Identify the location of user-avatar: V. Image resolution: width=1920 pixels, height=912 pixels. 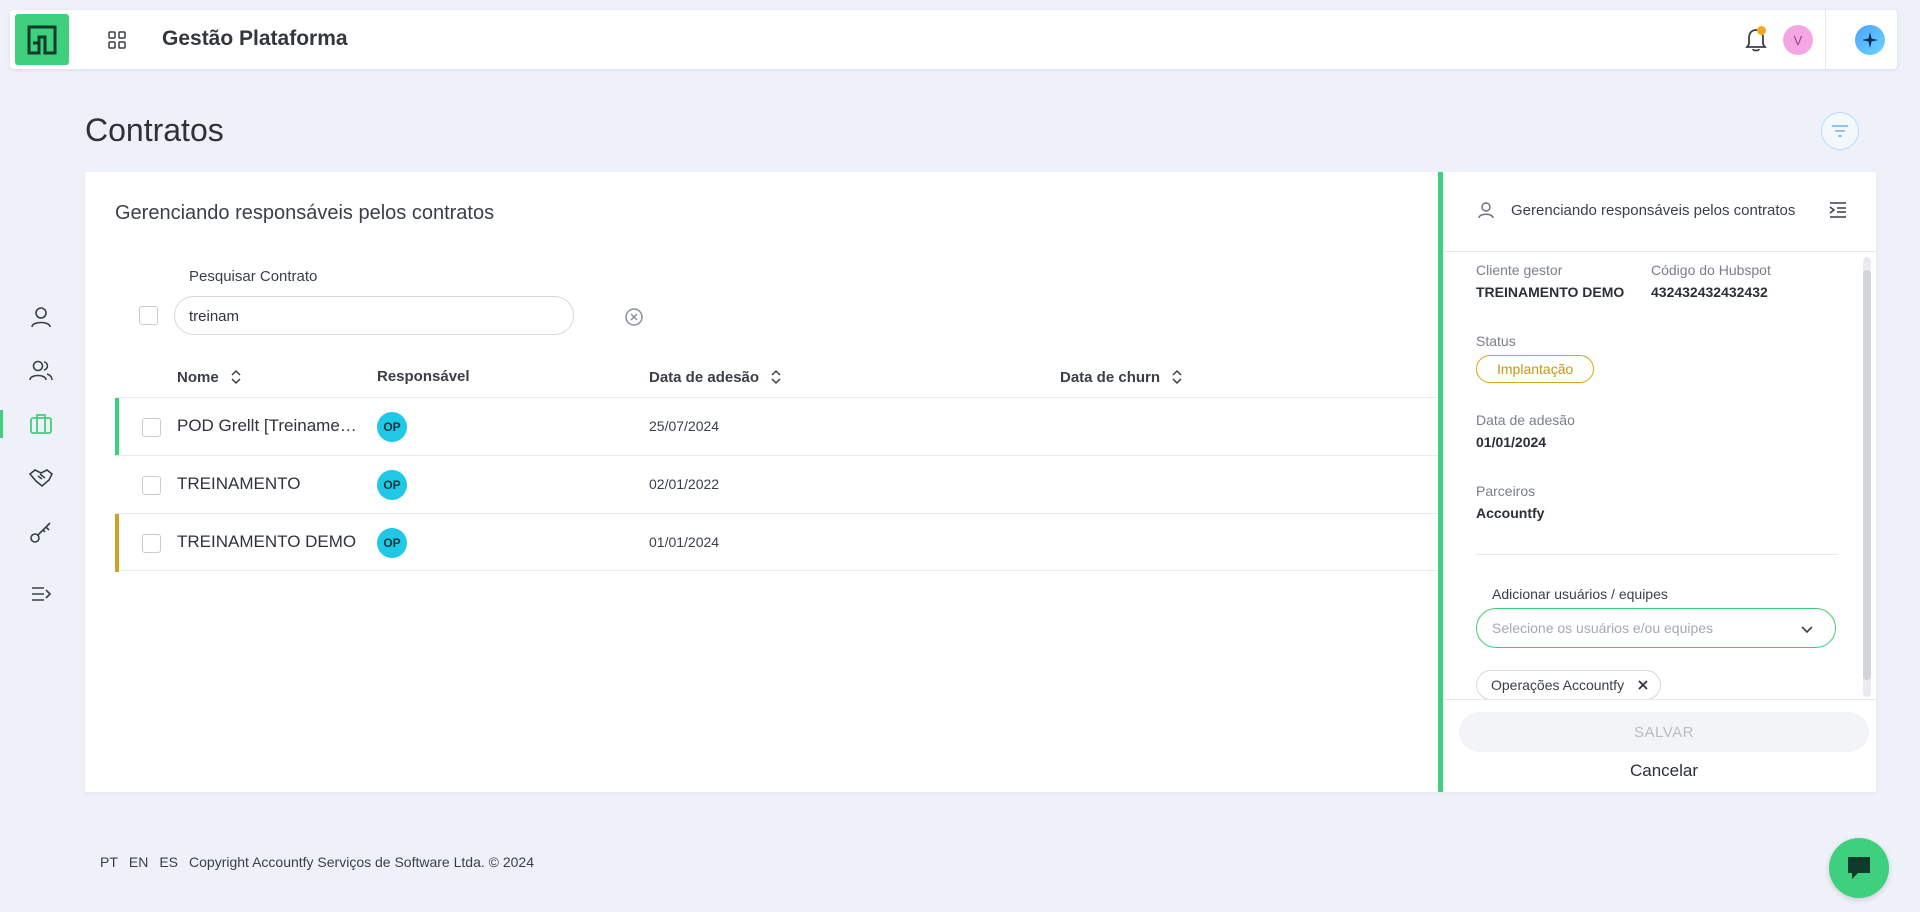
(1798, 40).